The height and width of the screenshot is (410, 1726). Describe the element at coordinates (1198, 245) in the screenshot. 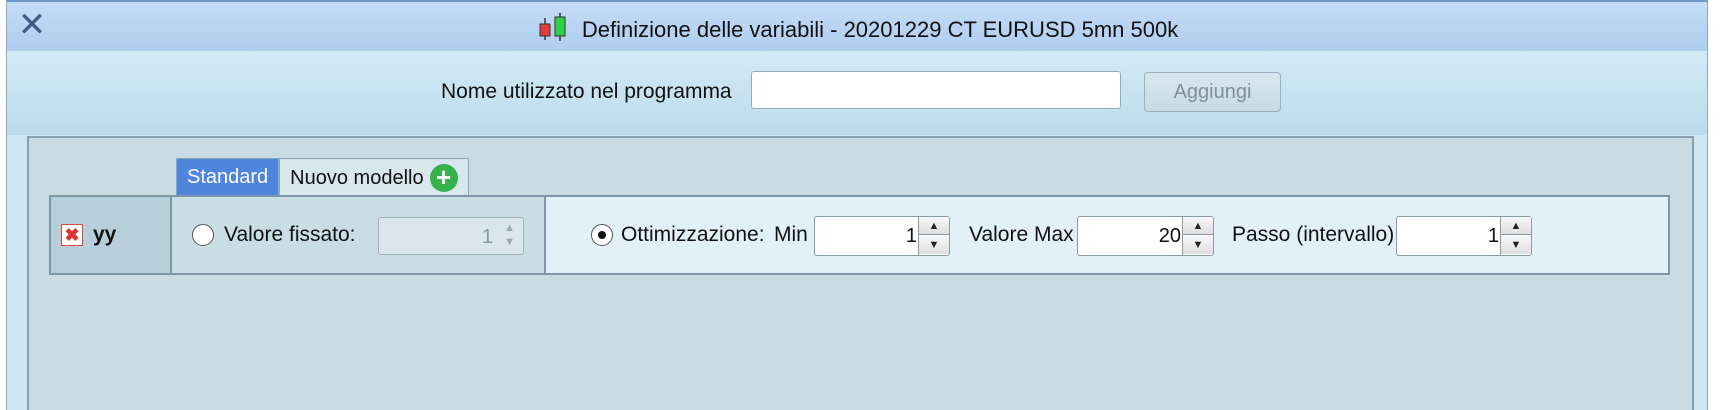

I see `max-decrement-button: ▼` at that location.